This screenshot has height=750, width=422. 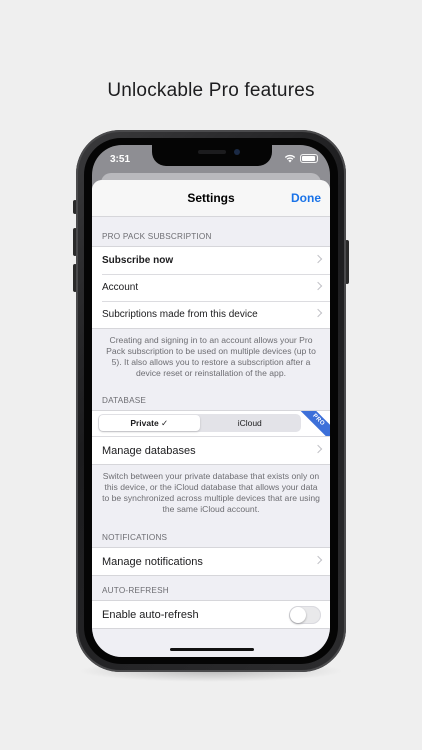 What do you see at coordinates (124, 400) in the screenshot?
I see `section-header-database: DATABASE` at bounding box center [124, 400].